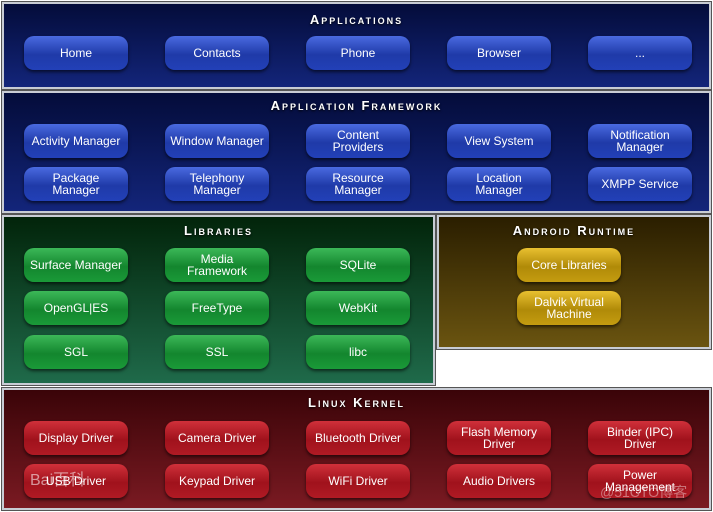 The width and height of the screenshot is (713, 512). What do you see at coordinates (499, 141) in the screenshot?
I see `framework-component-view-system: View System` at bounding box center [499, 141].